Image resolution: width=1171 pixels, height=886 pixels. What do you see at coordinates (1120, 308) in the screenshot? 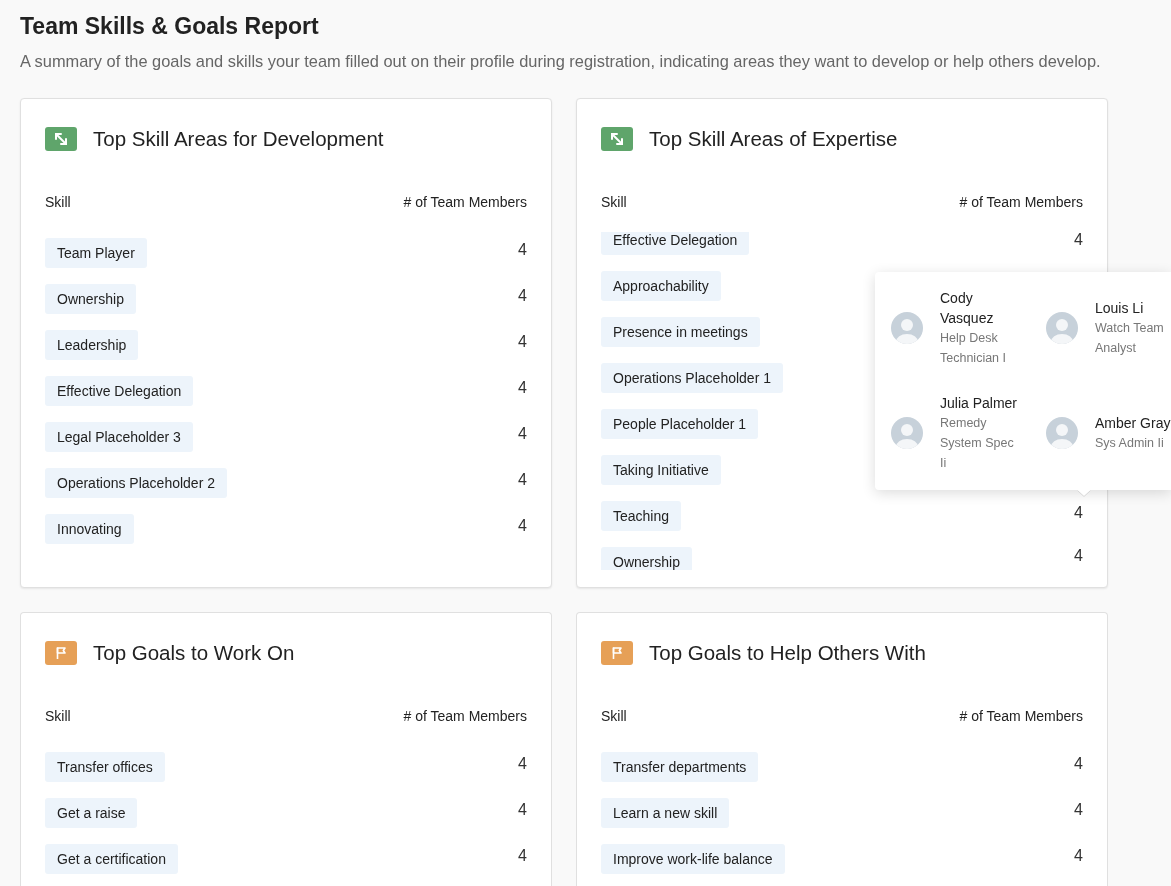
I see `member-name: Louis Li` at bounding box center [1120, 308].